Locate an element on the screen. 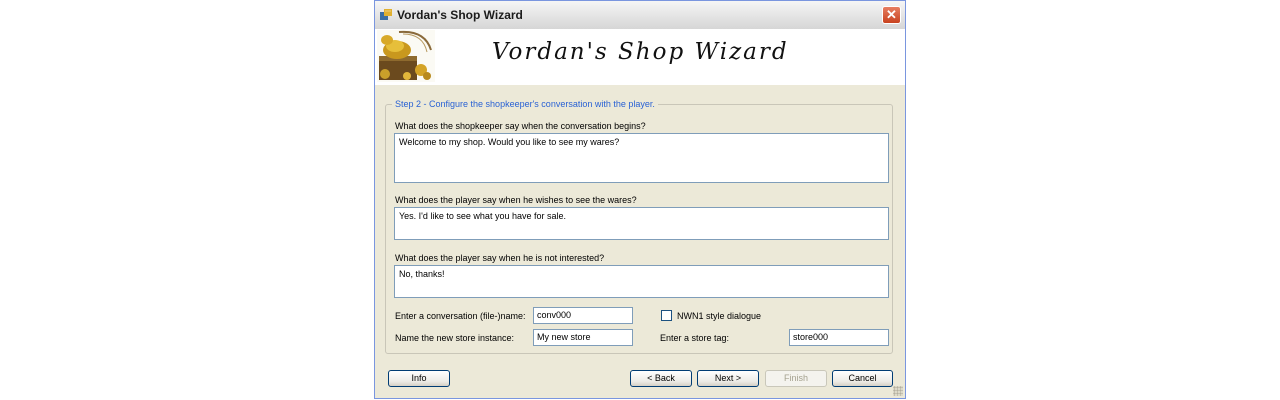 The image size is (1280, 400). conversation-name-label: Enter a conversation (file-)name: is located at coordinates (460, 316).